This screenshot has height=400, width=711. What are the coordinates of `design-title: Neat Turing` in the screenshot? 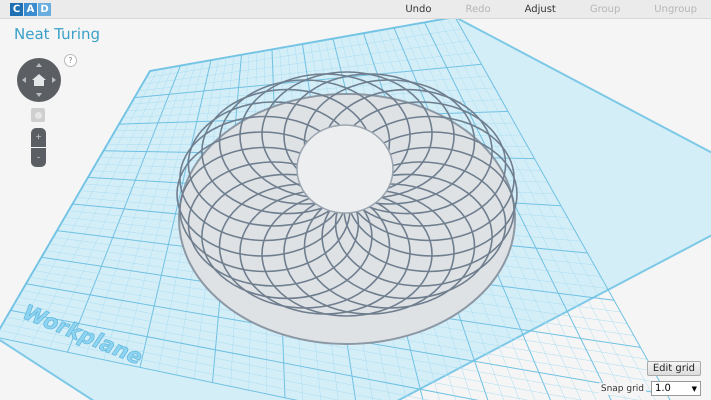 It's located at (57, 34).